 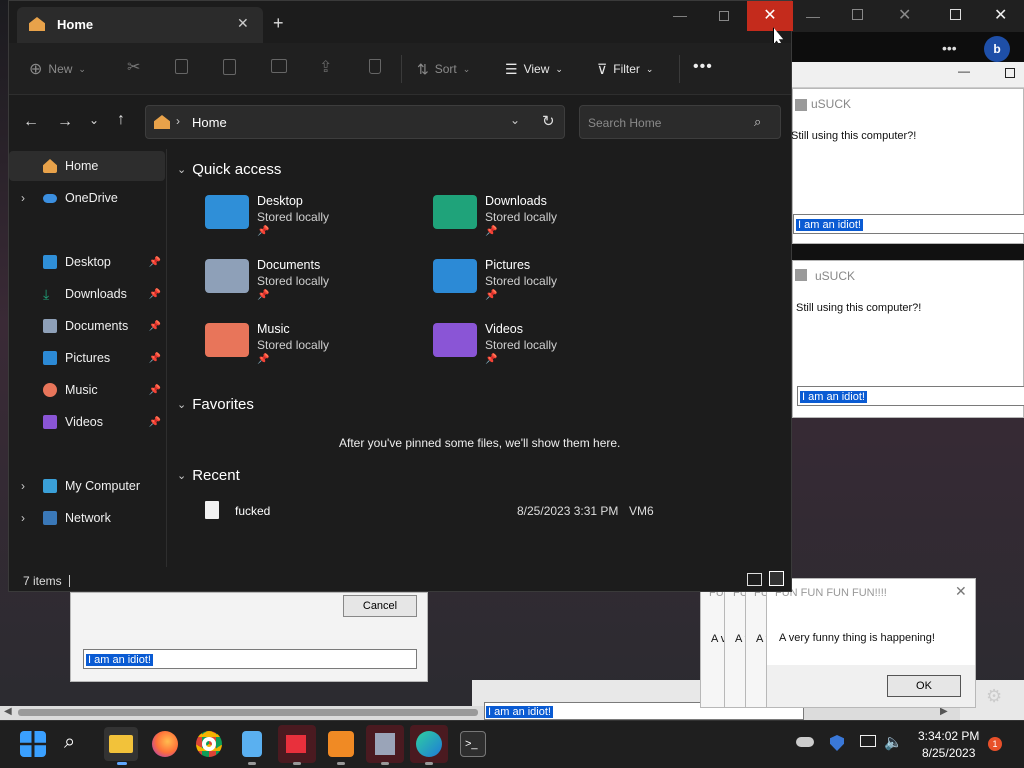 I want to click on firefox-icon, so click(x=165, y=744).